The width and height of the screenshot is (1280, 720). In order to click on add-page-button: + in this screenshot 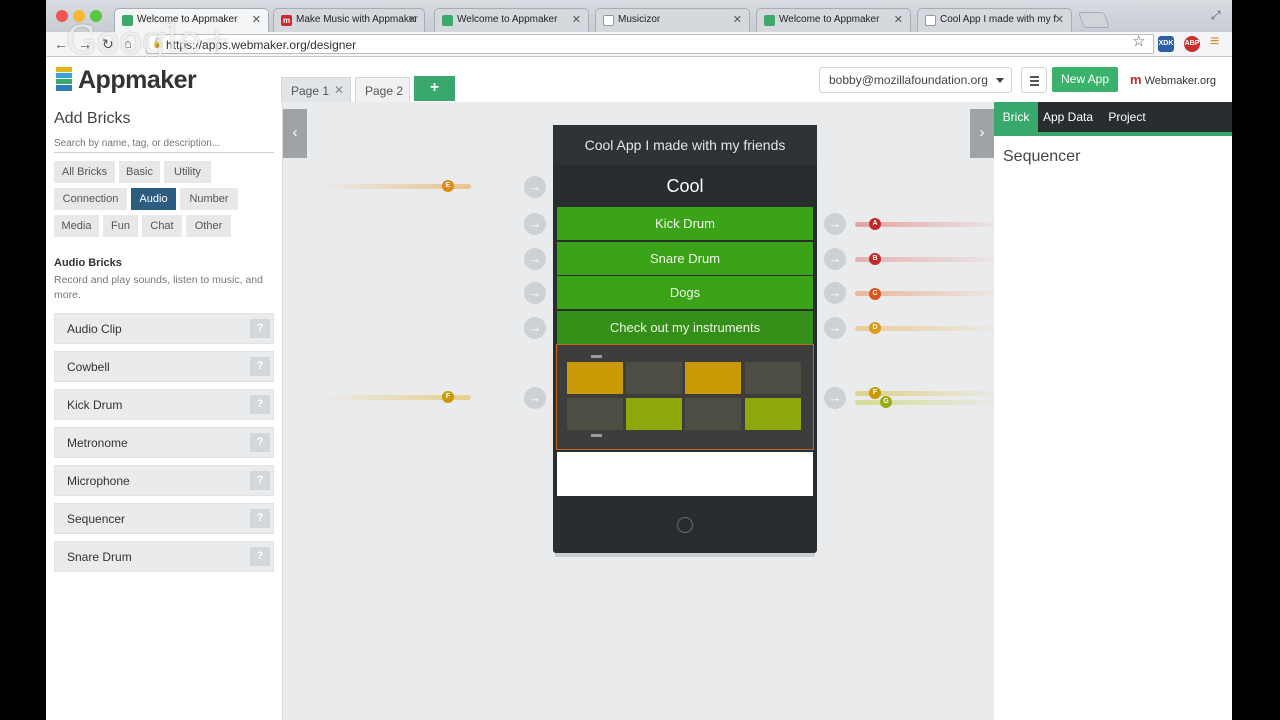, I will do `click(434, 88)`.